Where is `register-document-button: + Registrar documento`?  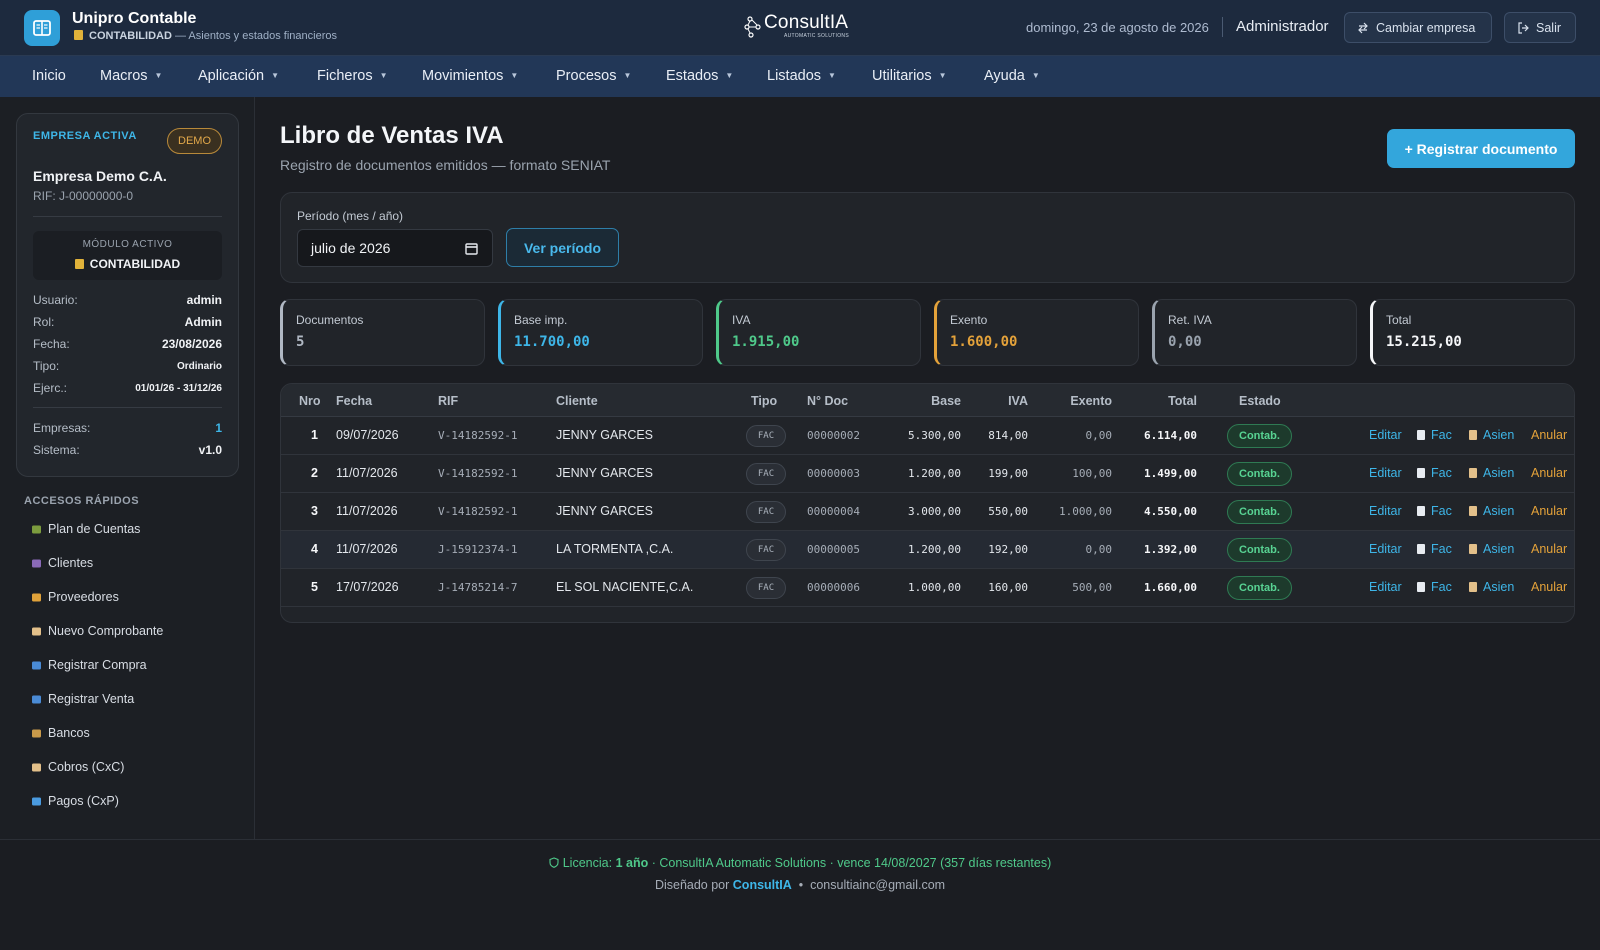
register-document-button: + Registrar documento is located at coordinates (1481, 148).